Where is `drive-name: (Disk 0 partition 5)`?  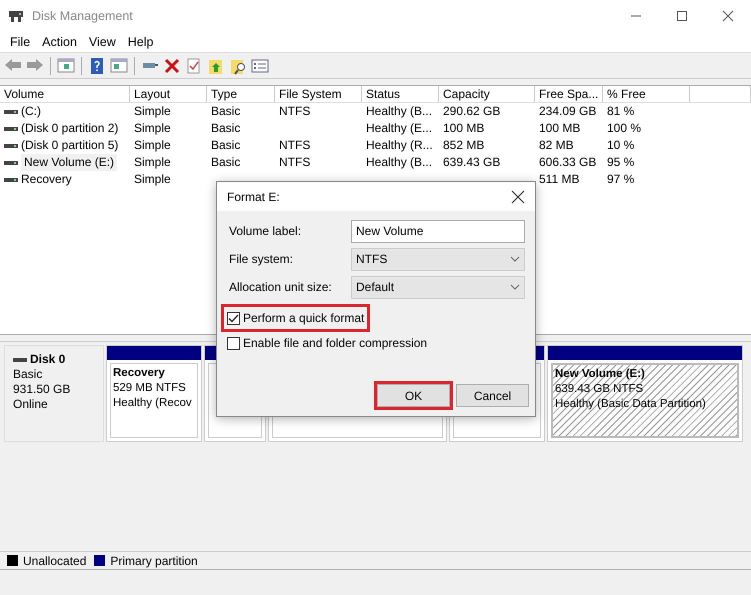
drive-name: (Disk 0 partition 5) is located at coordinates (69, 145).